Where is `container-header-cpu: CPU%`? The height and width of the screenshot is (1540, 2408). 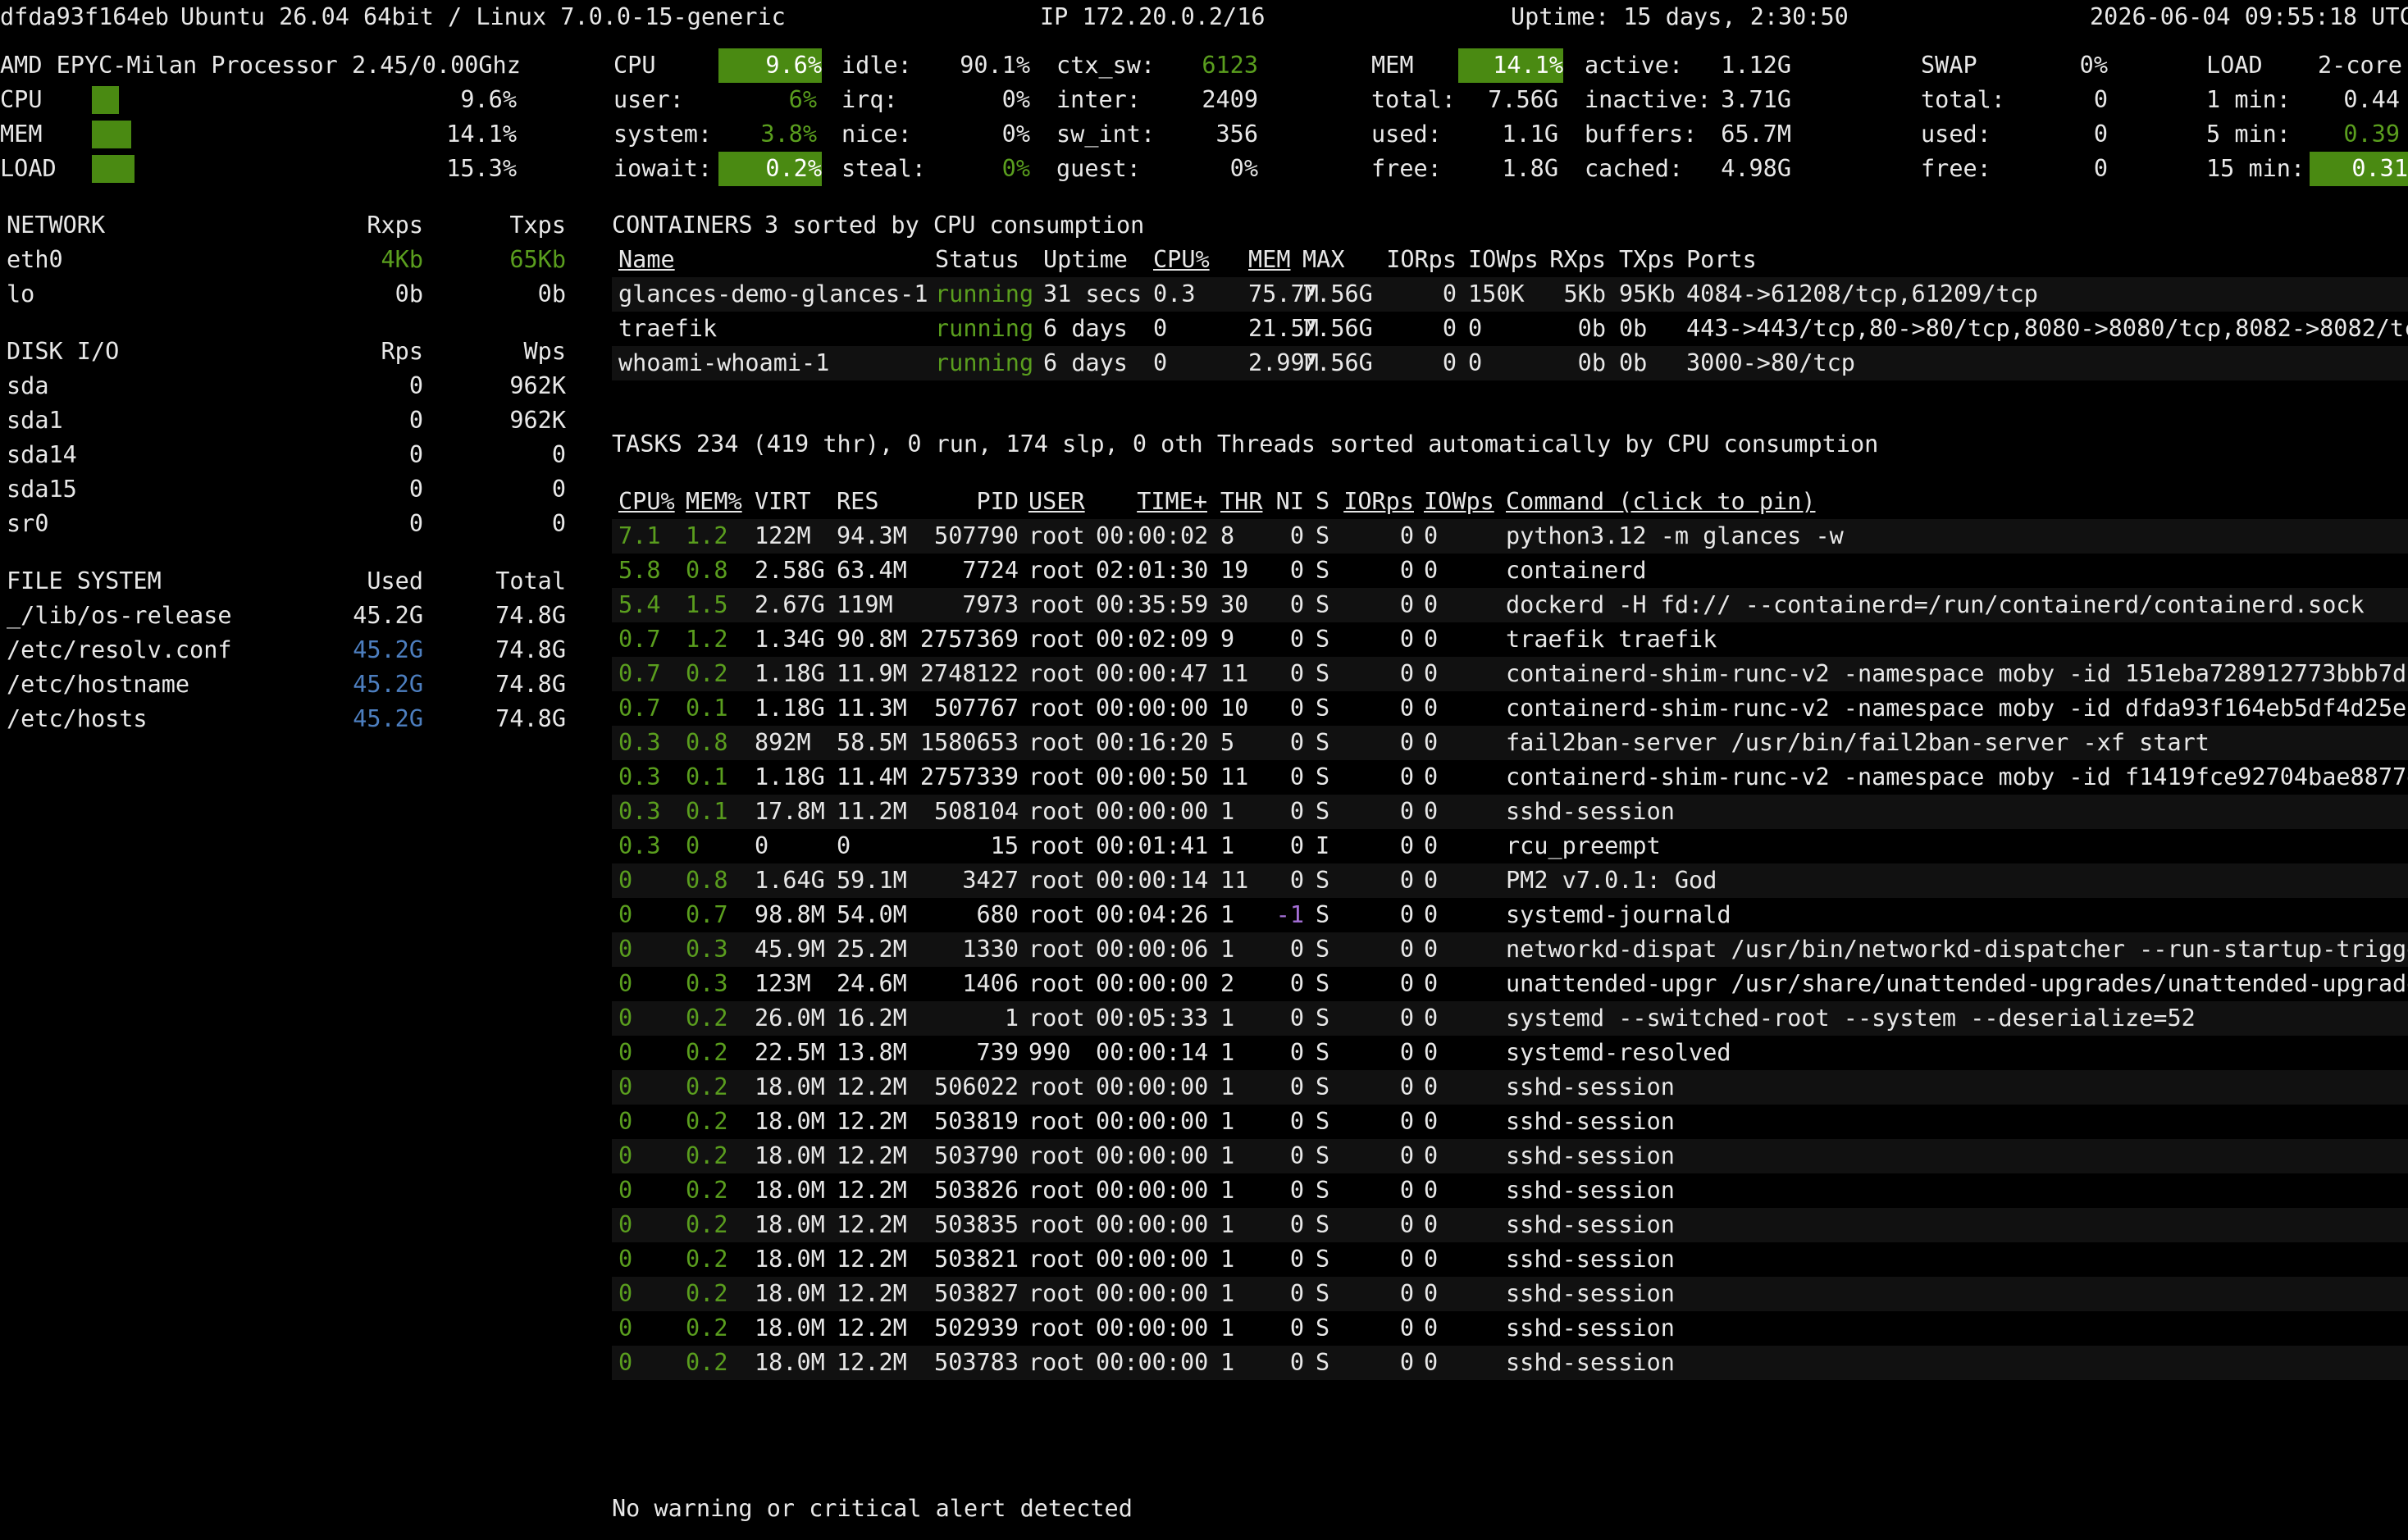
container-header-cpu: CPU% is located at coordinates (1182, 260).